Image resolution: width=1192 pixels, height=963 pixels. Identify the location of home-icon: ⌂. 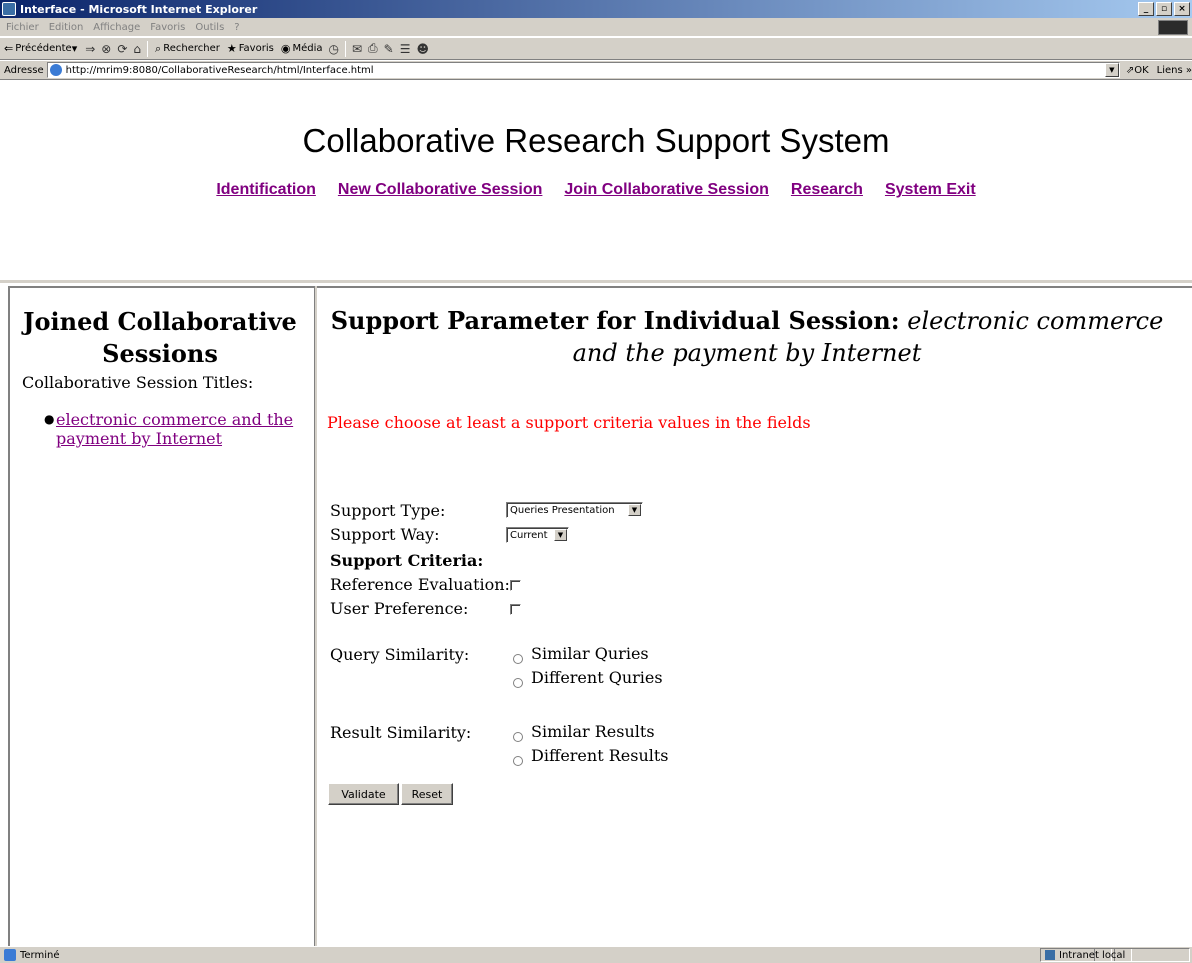
(137, 49).